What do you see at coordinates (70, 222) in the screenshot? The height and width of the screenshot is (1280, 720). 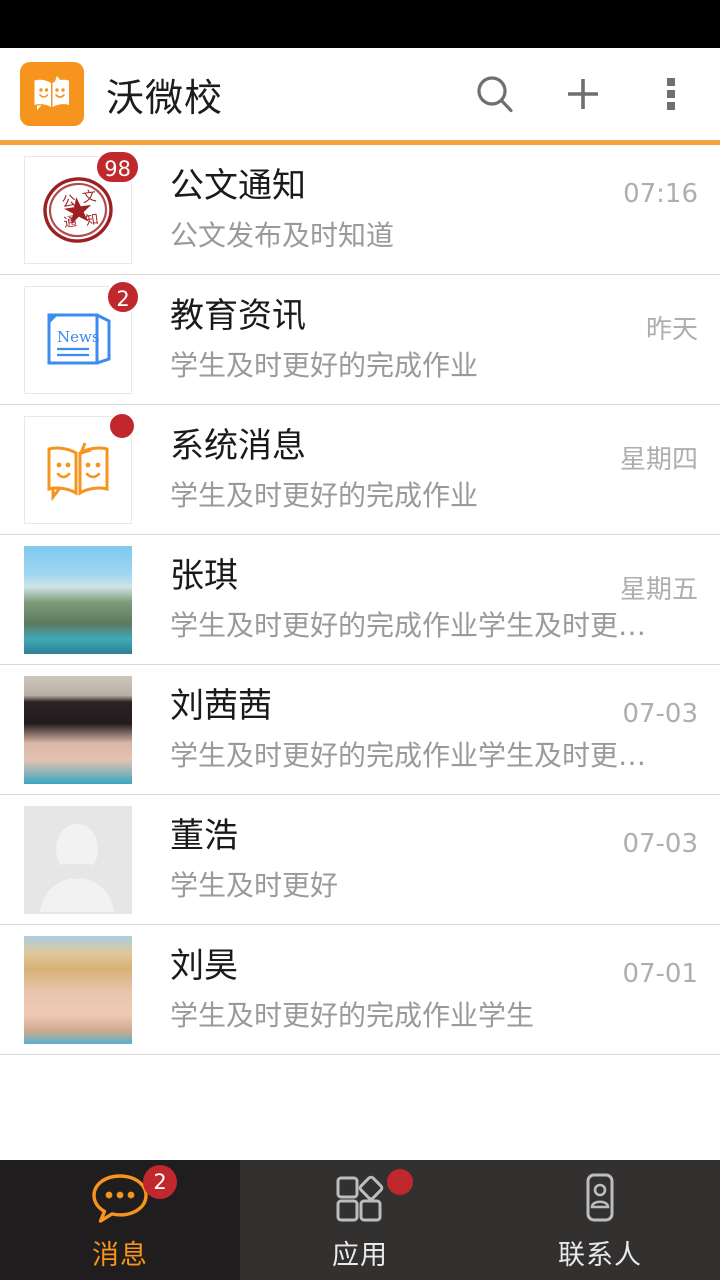 I see `svg-text: 通` at bounding box center [70, 222].